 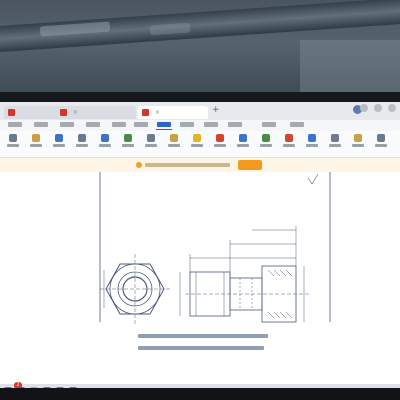 I want to click on ribbon-button-undo, so click(x=13, y=140).